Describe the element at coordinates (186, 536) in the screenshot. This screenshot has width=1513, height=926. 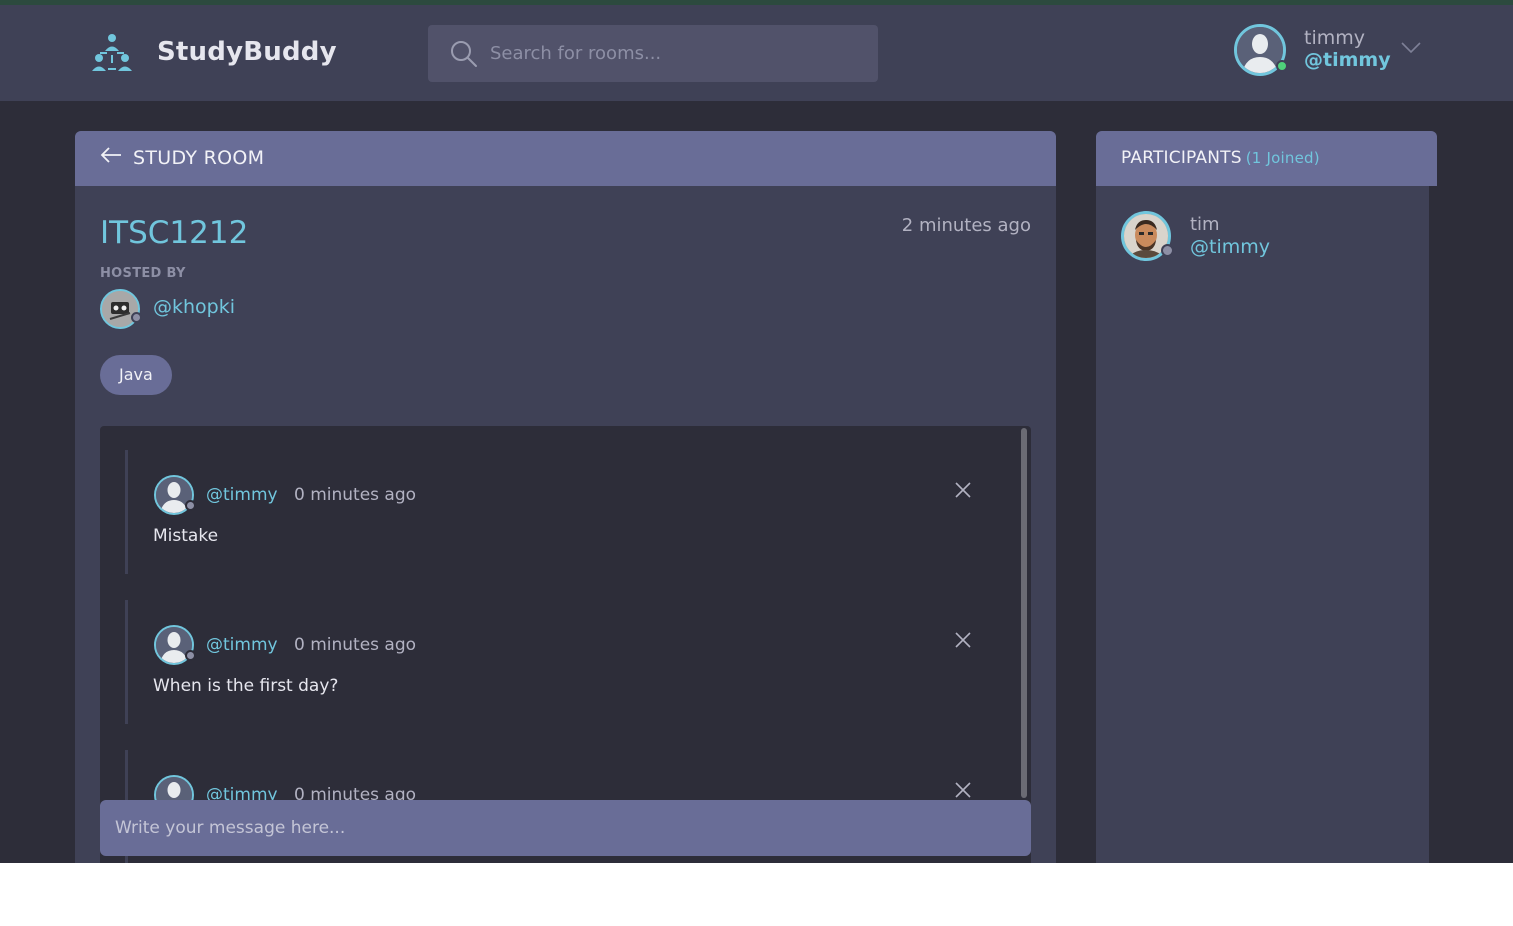
I see `message-body: Mistake` at that location.